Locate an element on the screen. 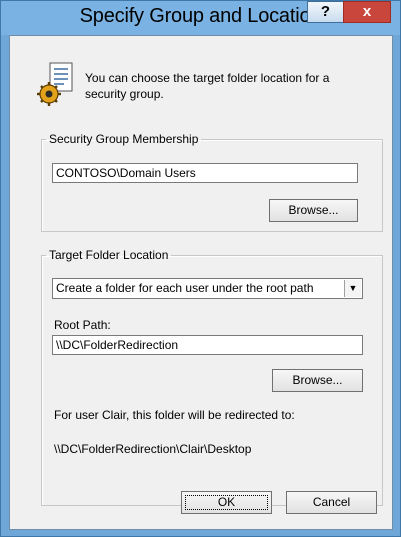  security-group-membership-legend: Security Group Membership is located at coordinates (124, 139).